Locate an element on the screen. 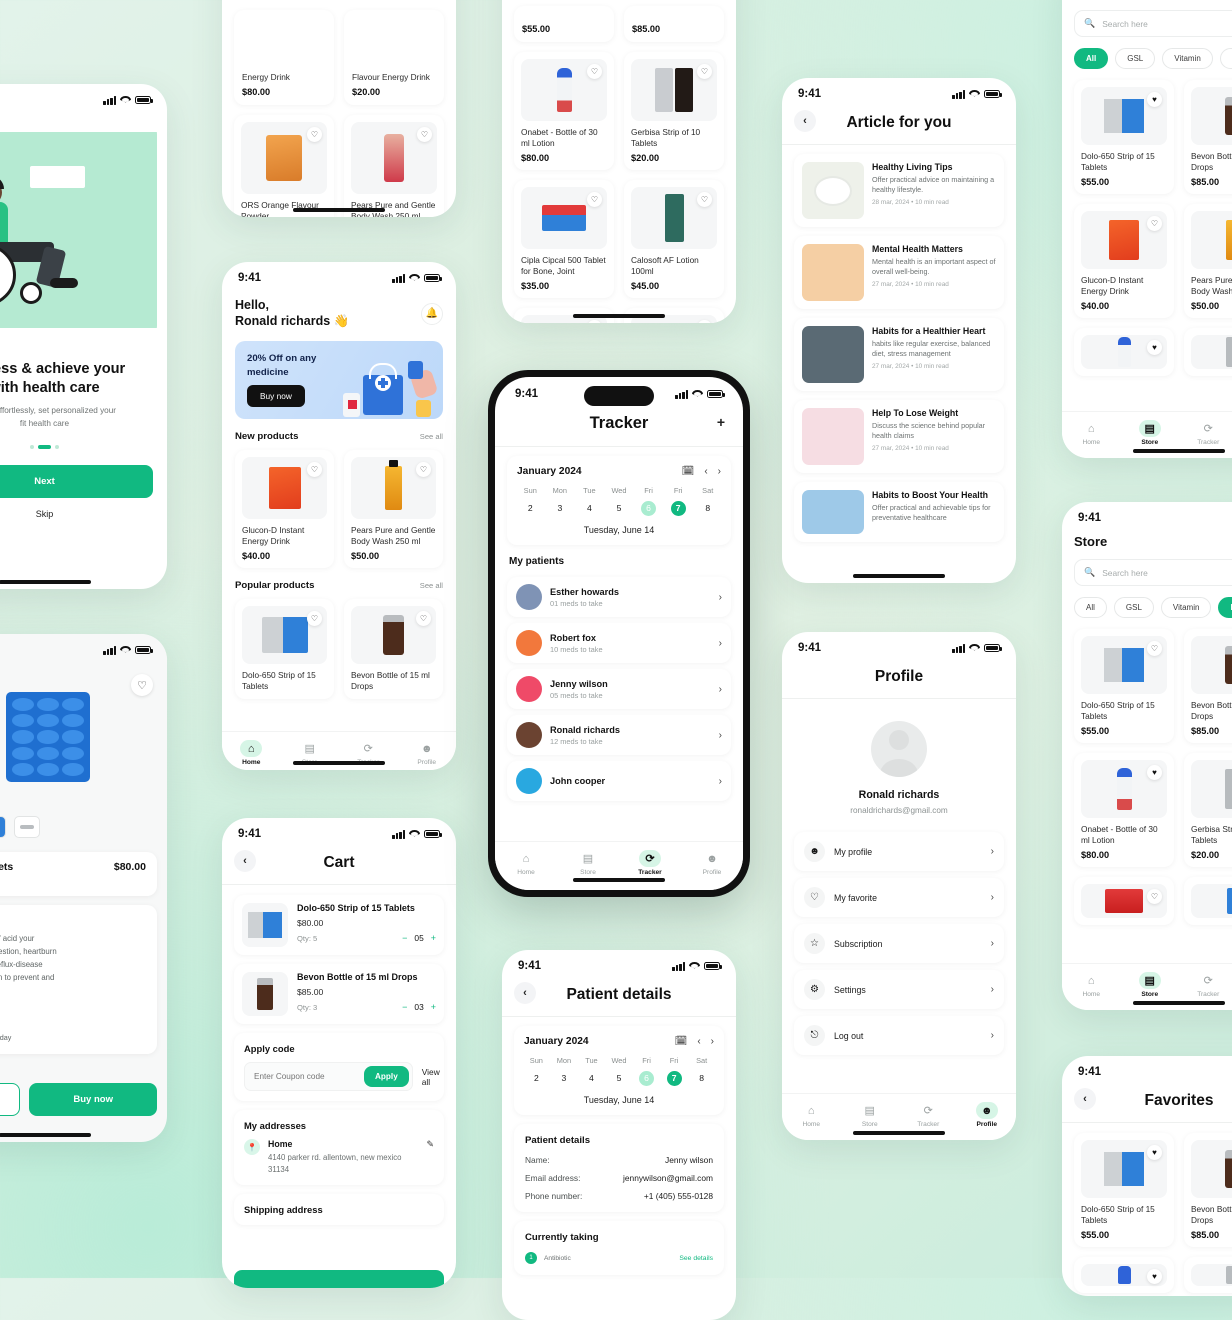  menu-item-settings: ⚙ Settings › is located at coordinates (899, 989).